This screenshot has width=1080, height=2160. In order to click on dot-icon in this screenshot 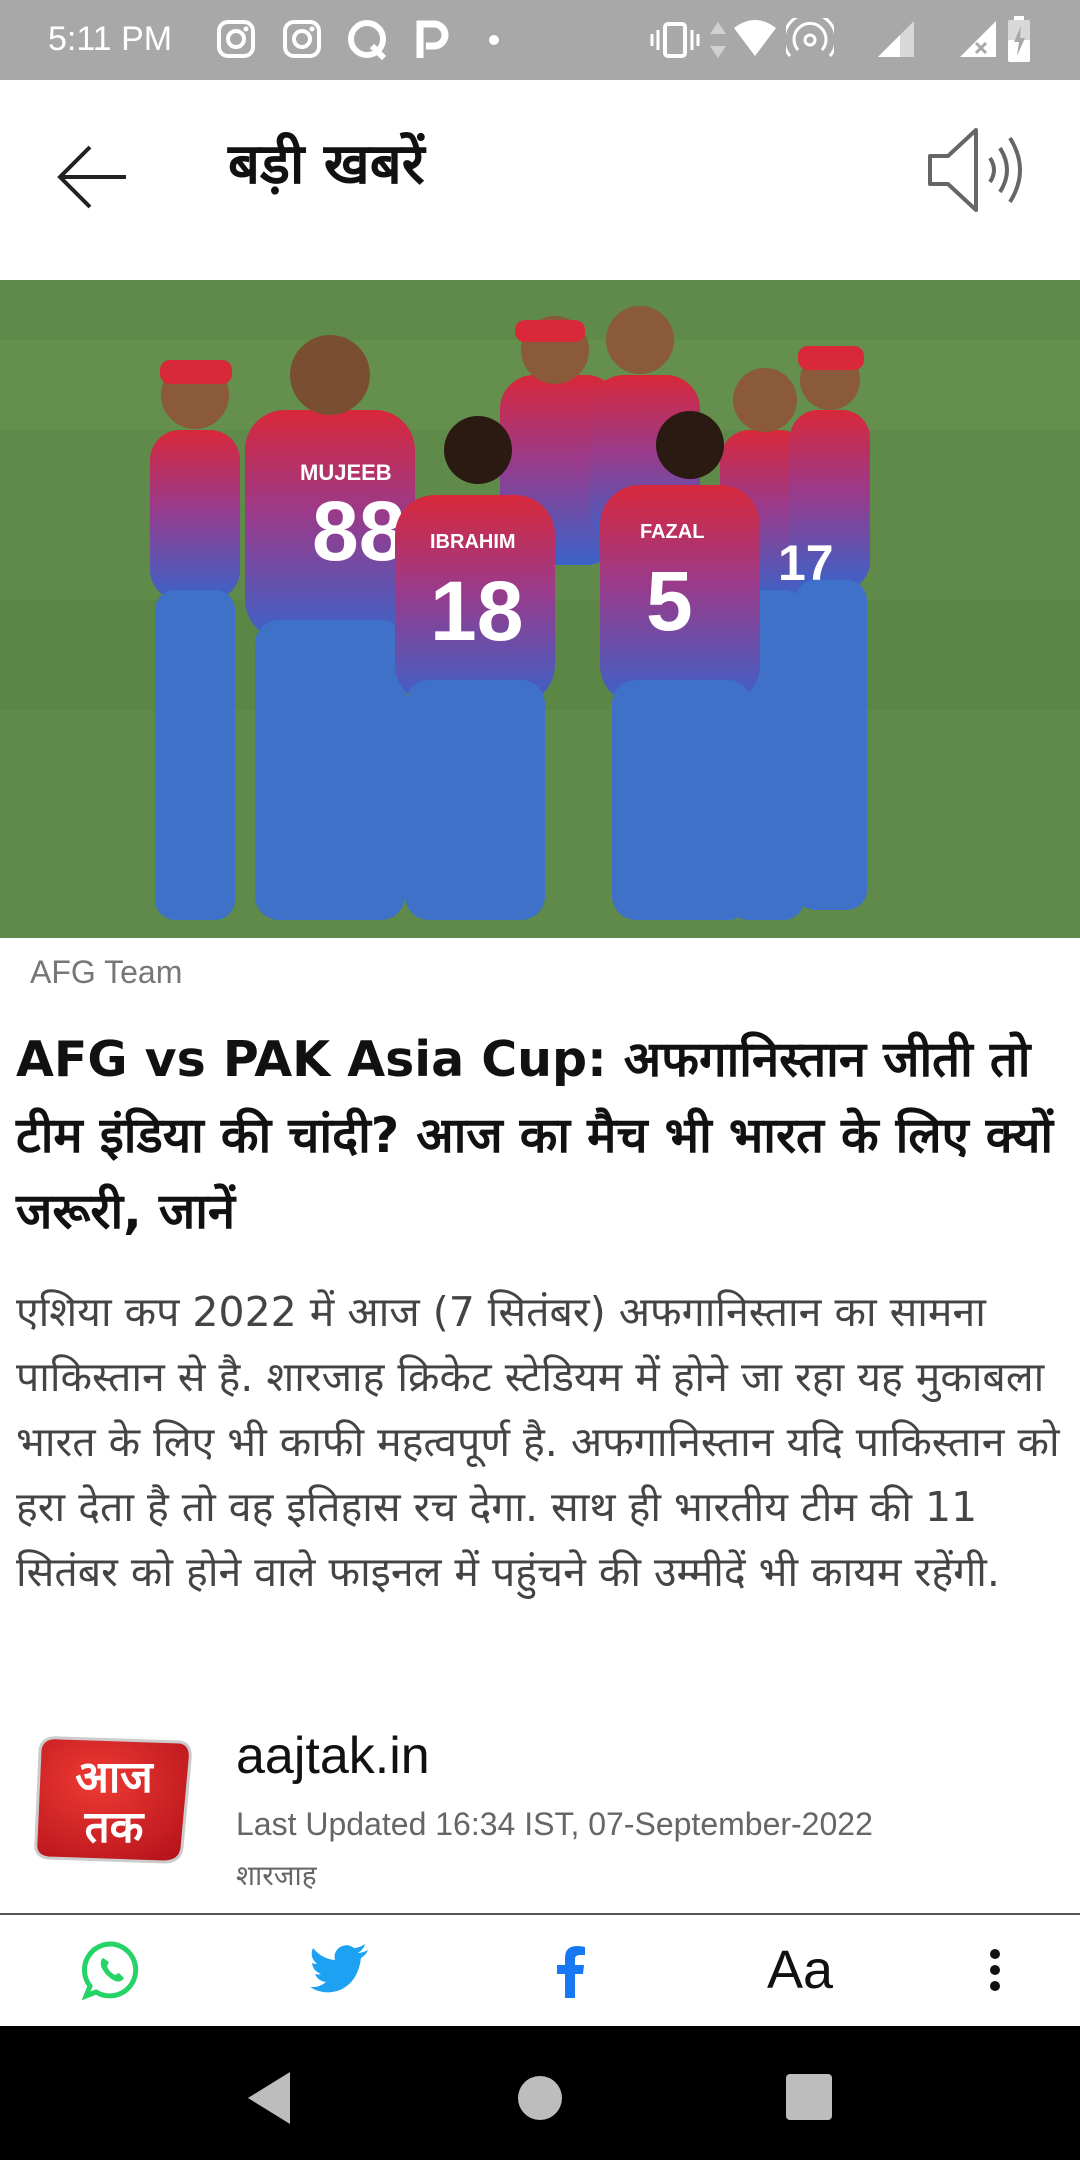, I will do `click(494, 40)`.